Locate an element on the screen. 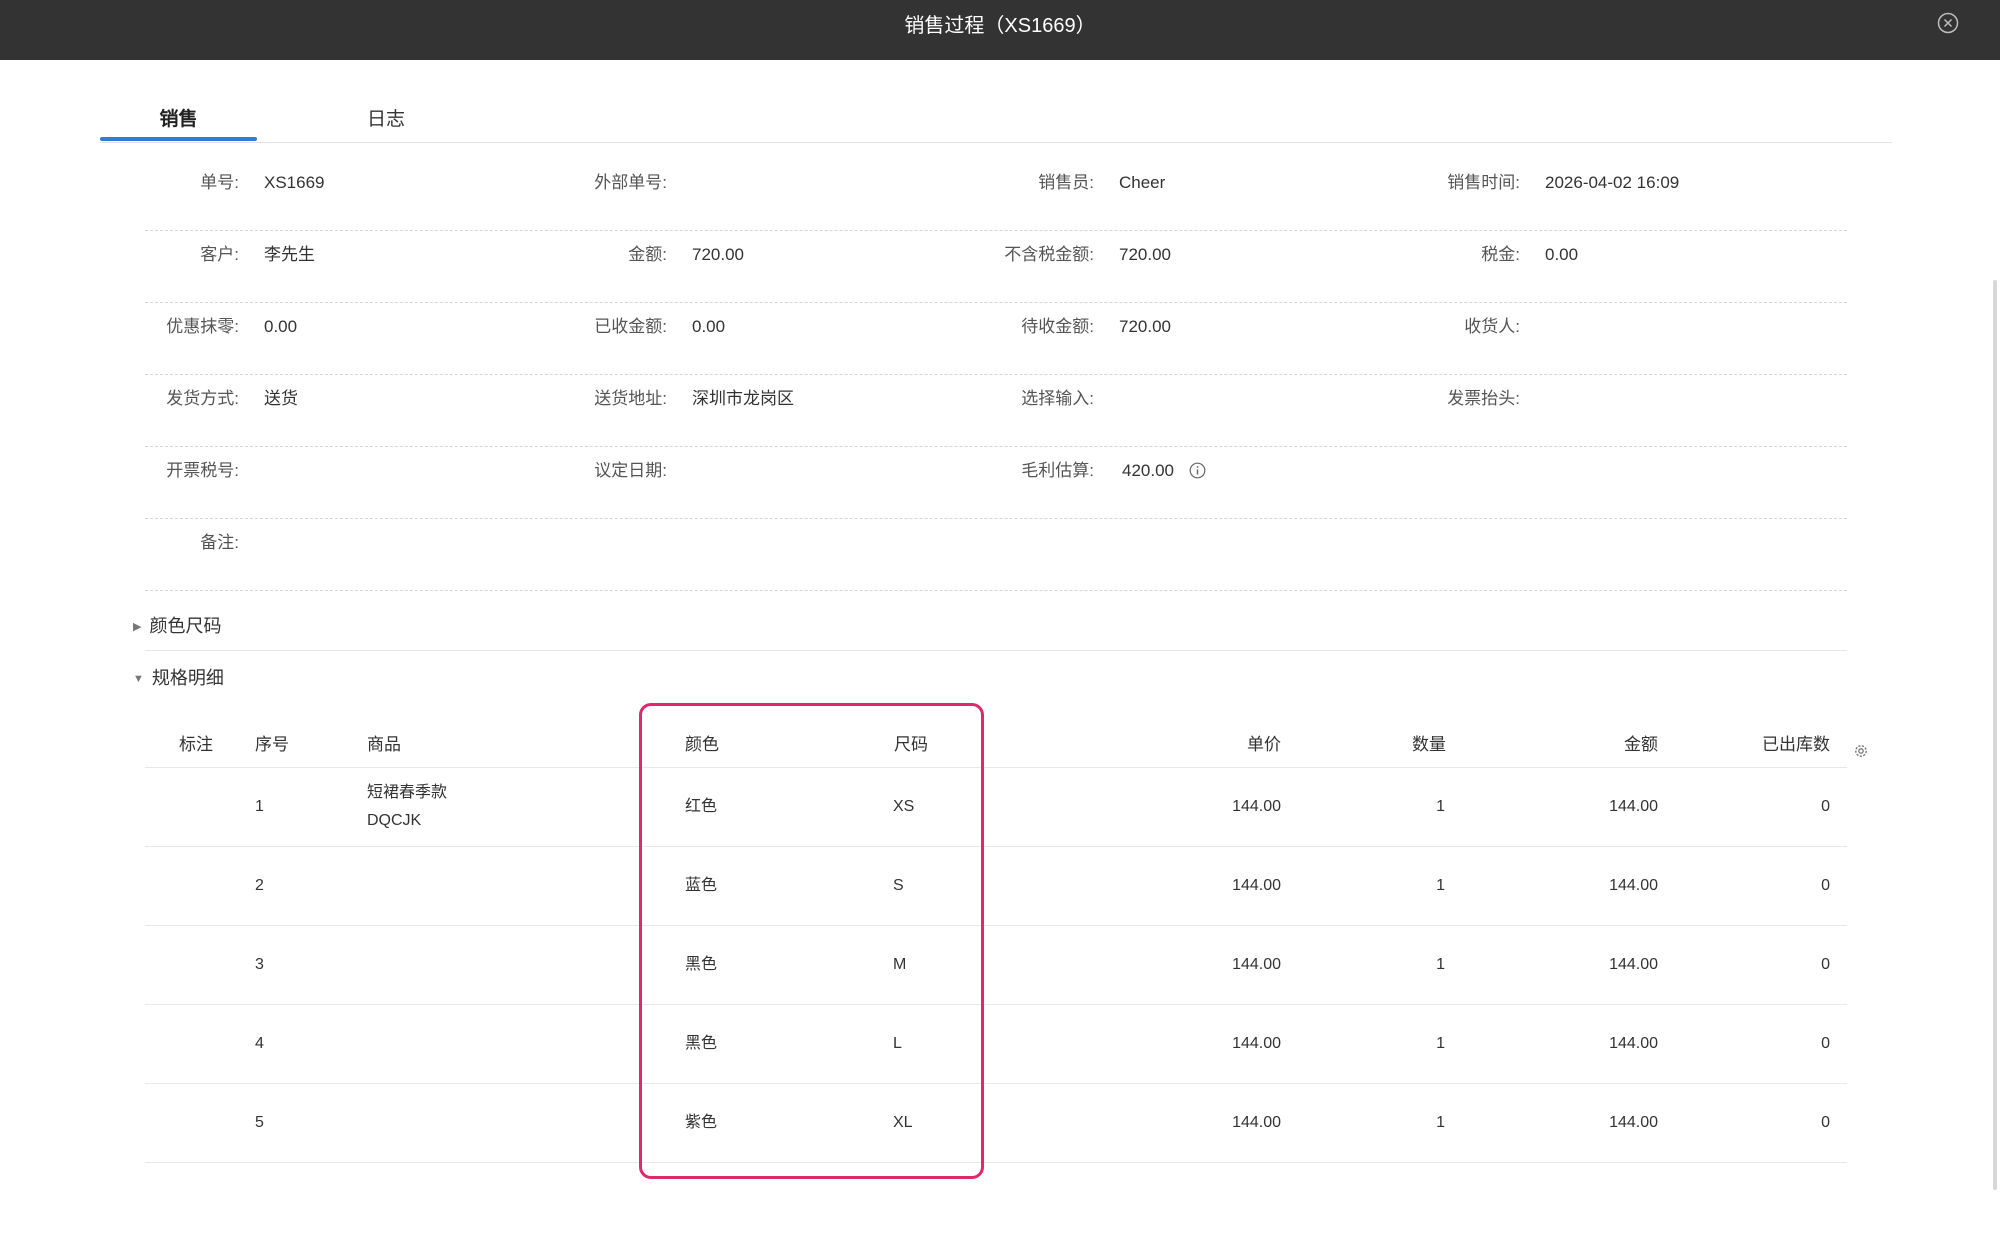 Image resolution: width=2000 pixels, height=1245 pixels. pending-value: 720.00 is located at coordinates (1145, 326).